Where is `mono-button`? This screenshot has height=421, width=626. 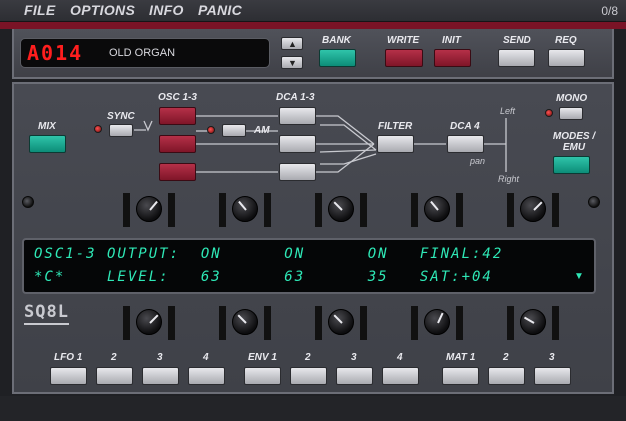 mono-button is located at coordinates (571, 113).